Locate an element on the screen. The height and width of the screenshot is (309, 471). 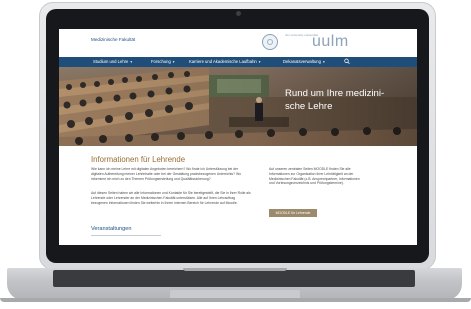
search-icon is located at coordinates (347, 61).